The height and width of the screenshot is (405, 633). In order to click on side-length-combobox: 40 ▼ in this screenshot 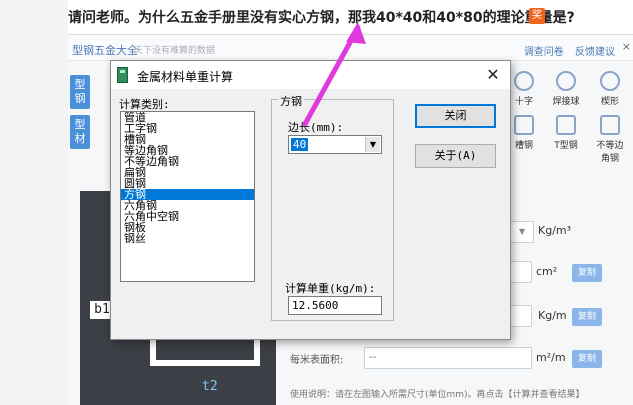, I will do `click(335, 144)`.